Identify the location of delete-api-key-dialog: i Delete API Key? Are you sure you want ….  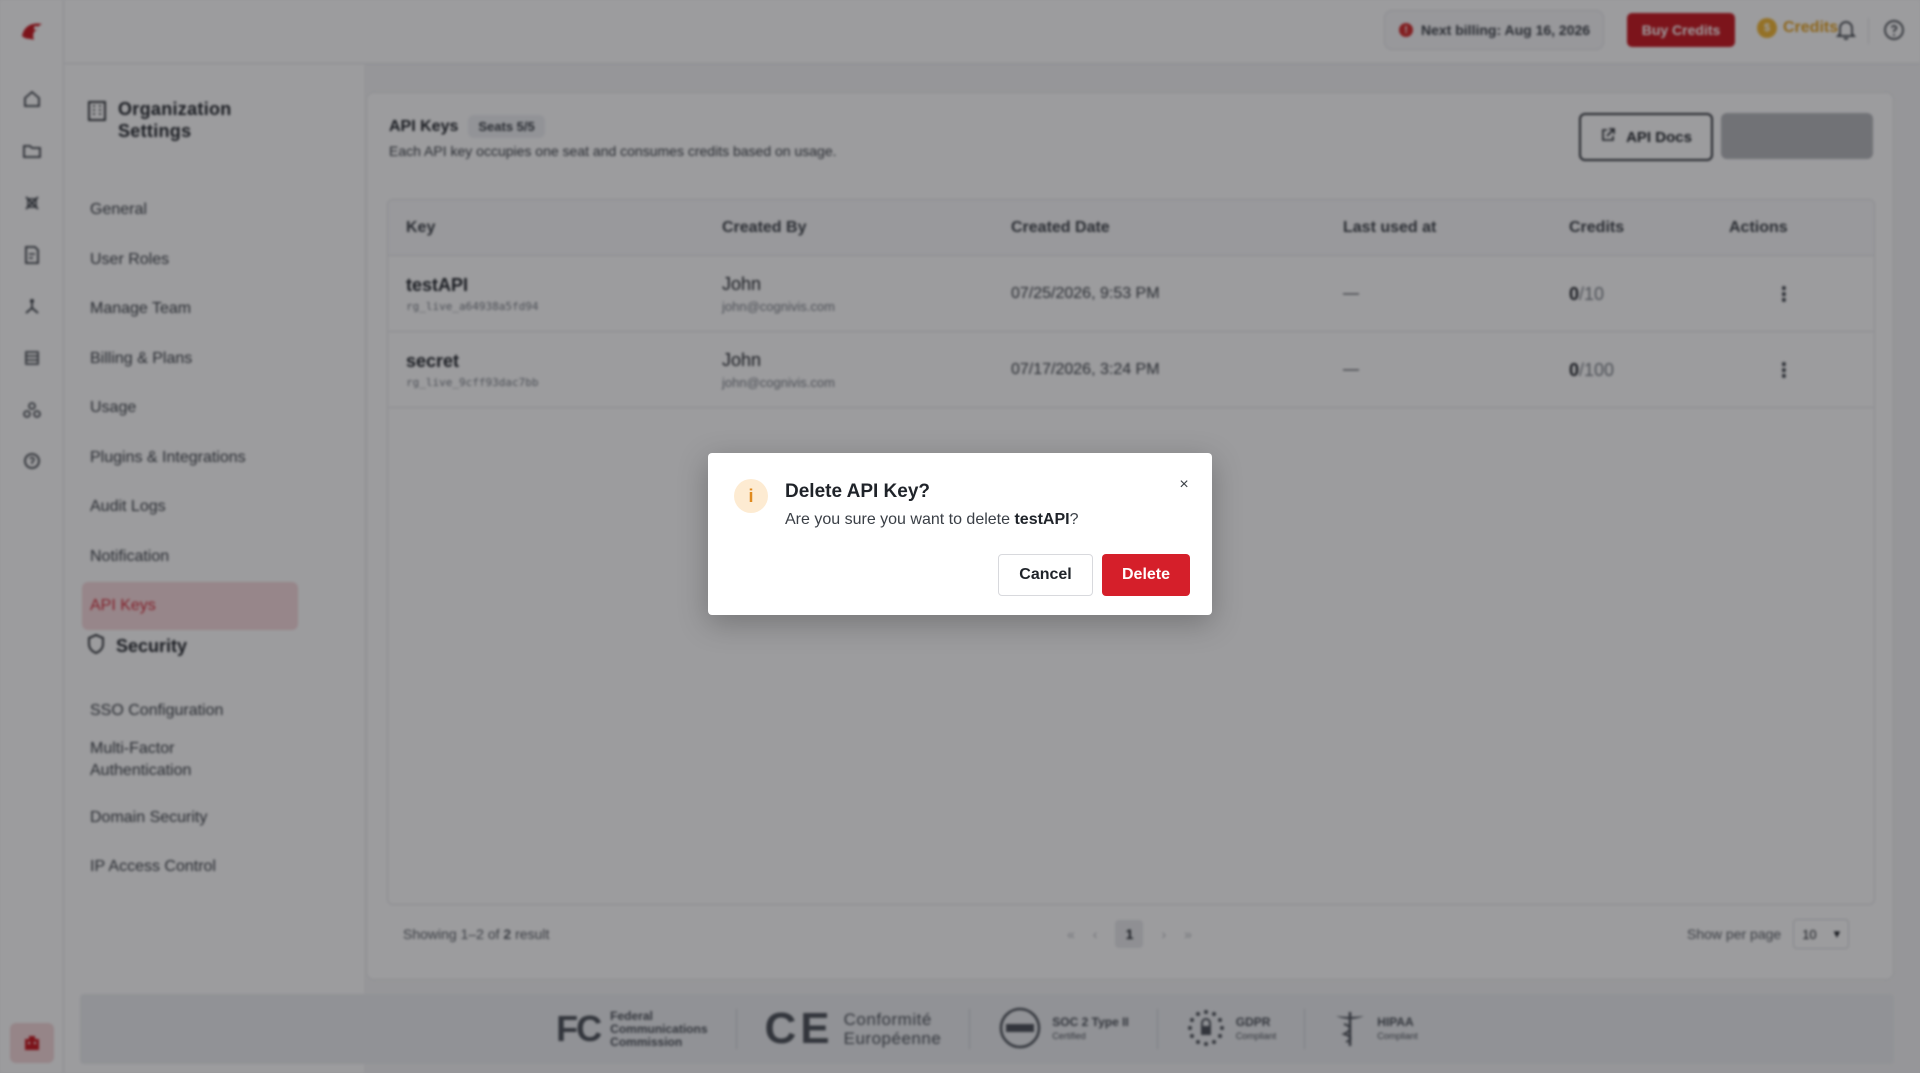
(960, 534).